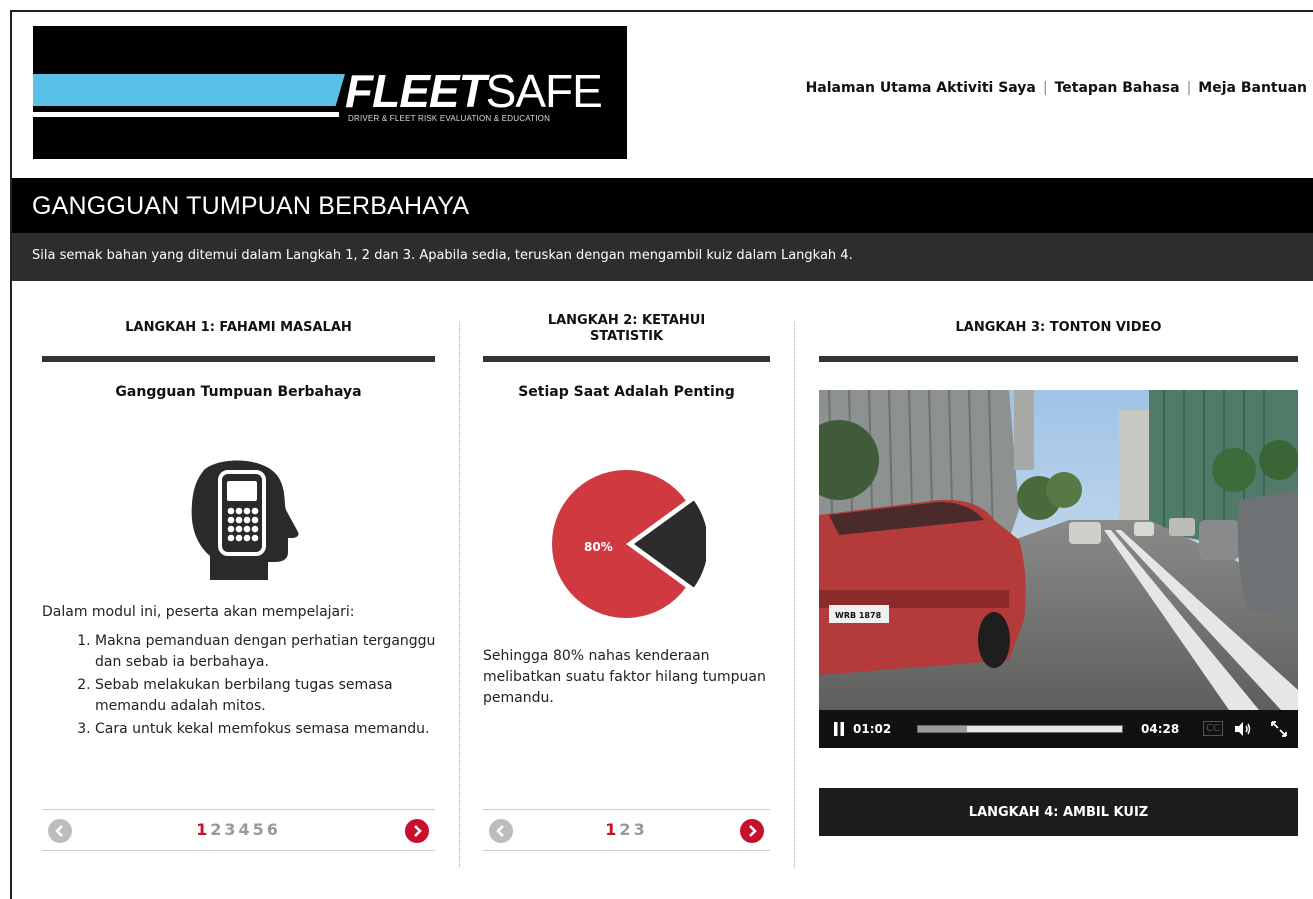 The image size is (1313, 899). What do you see at coordinates (1058, 337) in the screenshot?
I see `step3-heading: LANGKAH 3: TONTON VIDEO` at bounding box center [1058, 337].